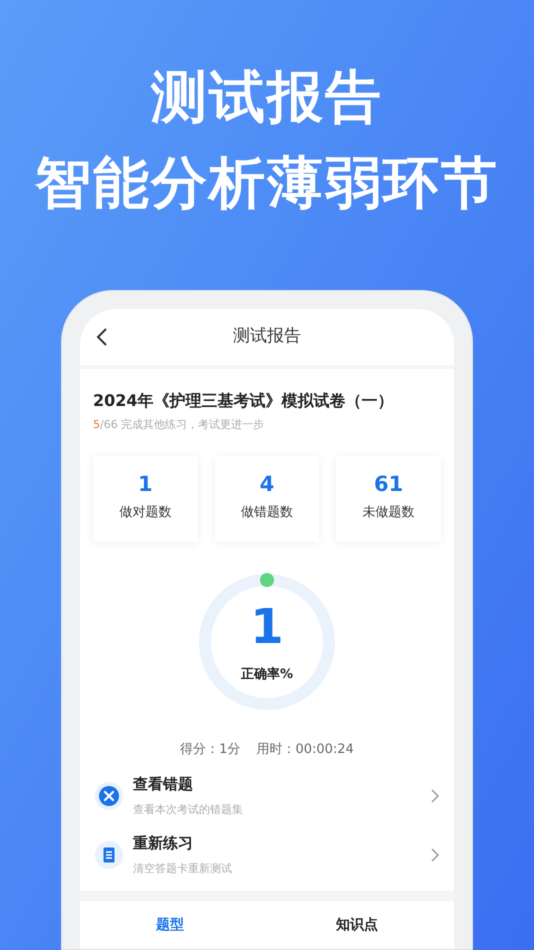 The width and height of the screenshot is (534, 950). What do you see at coordinates (267, 485) in the screenshot?
I see `stat-value: 4` at bounding box center [267, 485].